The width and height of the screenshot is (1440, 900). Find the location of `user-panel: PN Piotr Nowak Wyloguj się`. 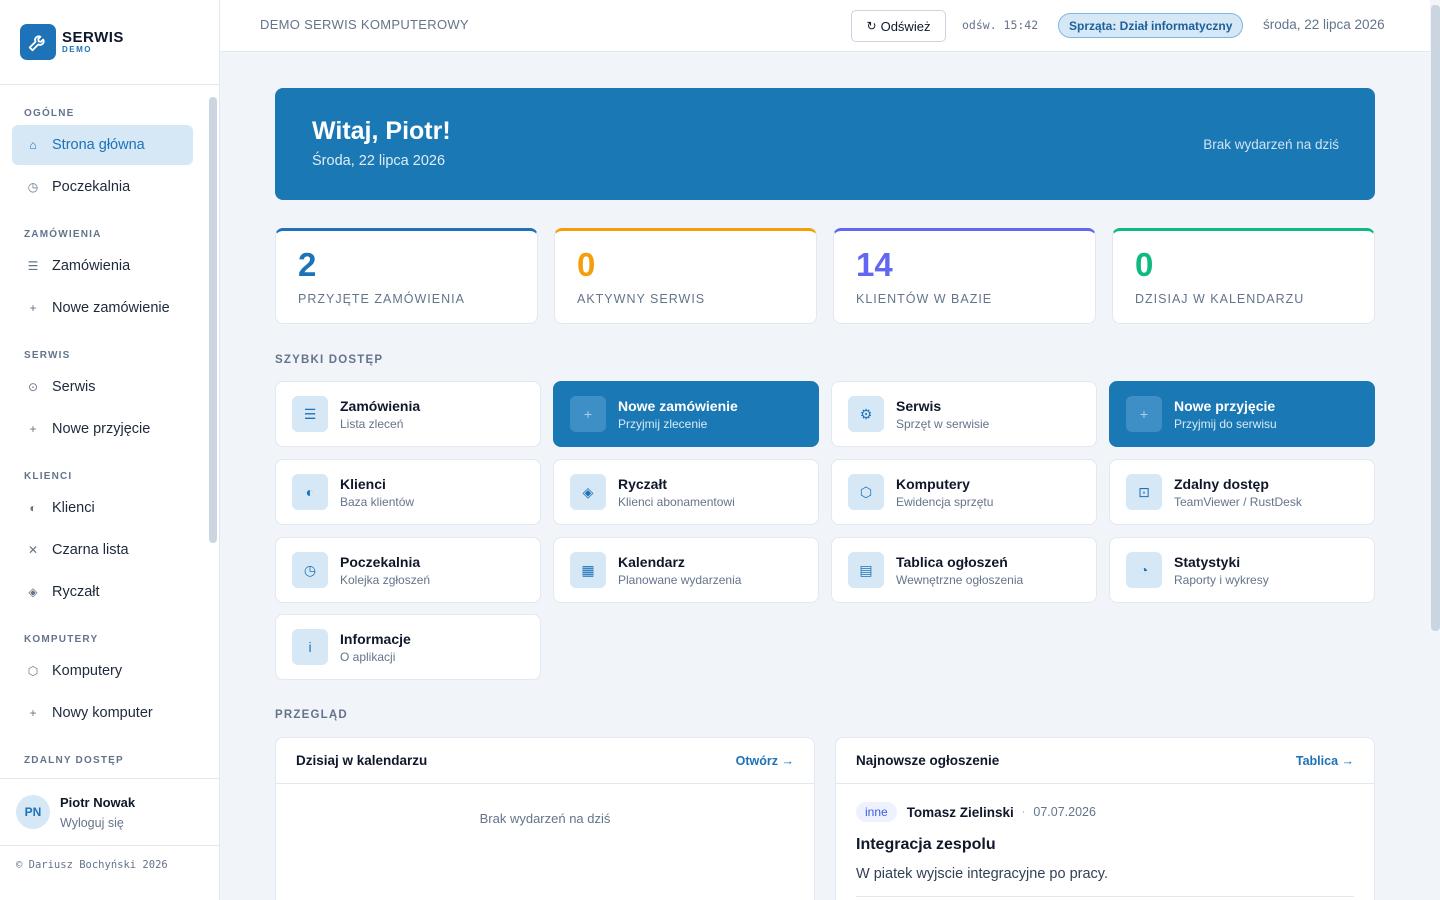

user-panel: PN Piotr Nowak Wyloguj się is located at coordinates (109, 812).